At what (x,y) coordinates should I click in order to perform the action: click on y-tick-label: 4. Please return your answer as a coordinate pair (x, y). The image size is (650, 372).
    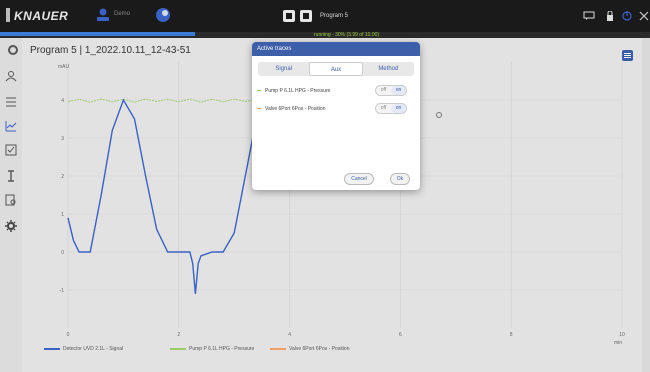
    Looking at the image, I should click on (62, 101).